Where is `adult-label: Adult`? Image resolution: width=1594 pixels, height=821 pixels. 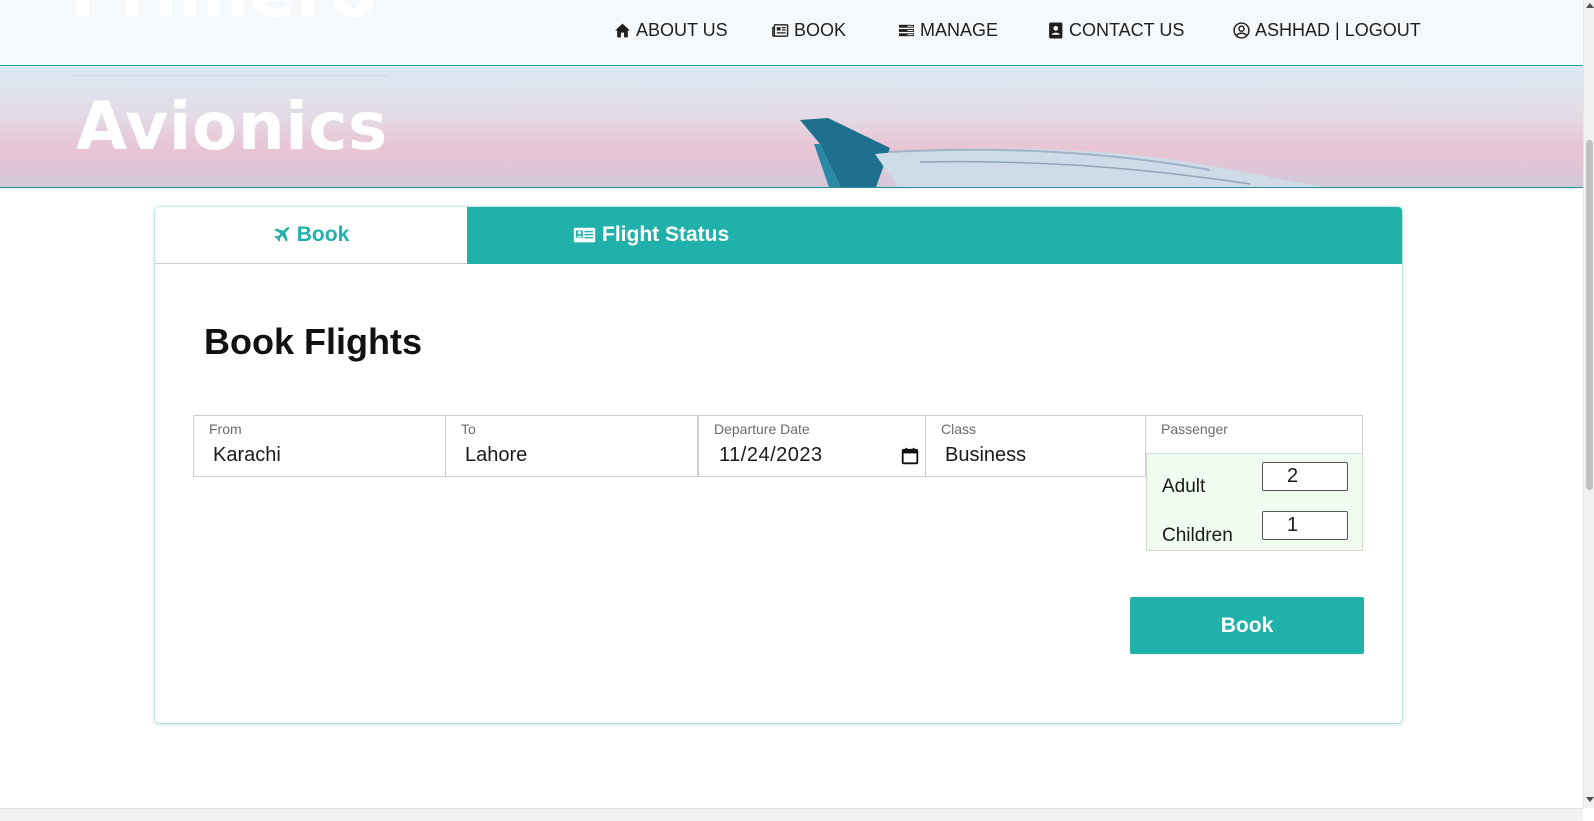 adult-label: Adult is located at coordinates (1184, 486).